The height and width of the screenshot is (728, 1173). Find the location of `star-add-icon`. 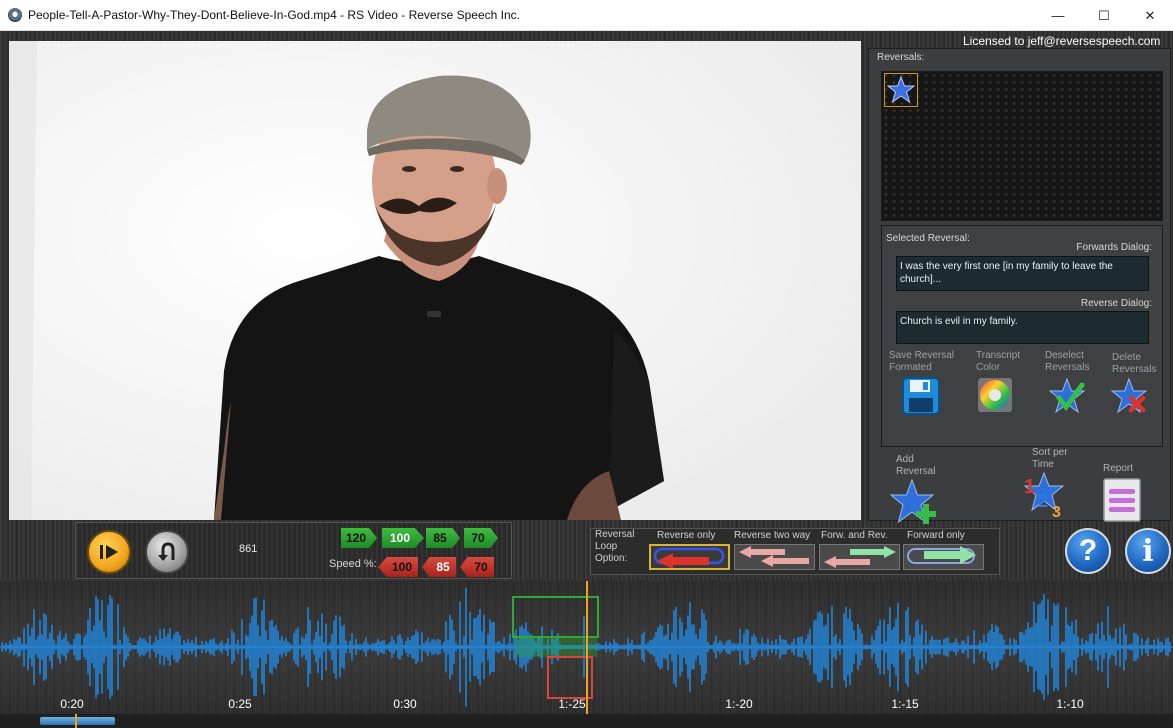

star-add-icon is located at coordinates (912, 501).